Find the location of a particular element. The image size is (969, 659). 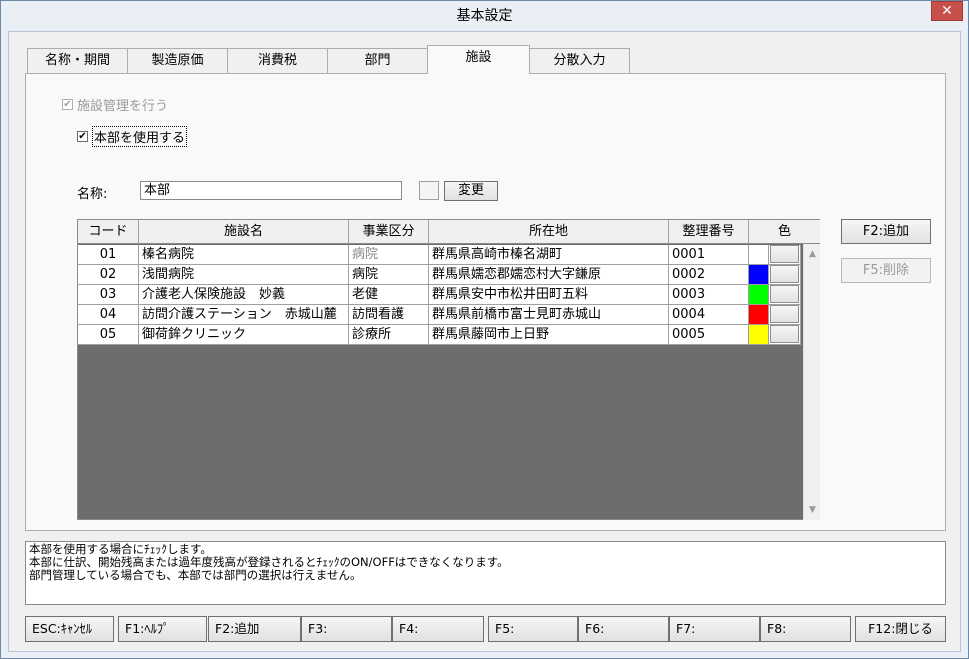

cell-name: 介護老人保険施設 妙義 is located at coordinates (244, 295).